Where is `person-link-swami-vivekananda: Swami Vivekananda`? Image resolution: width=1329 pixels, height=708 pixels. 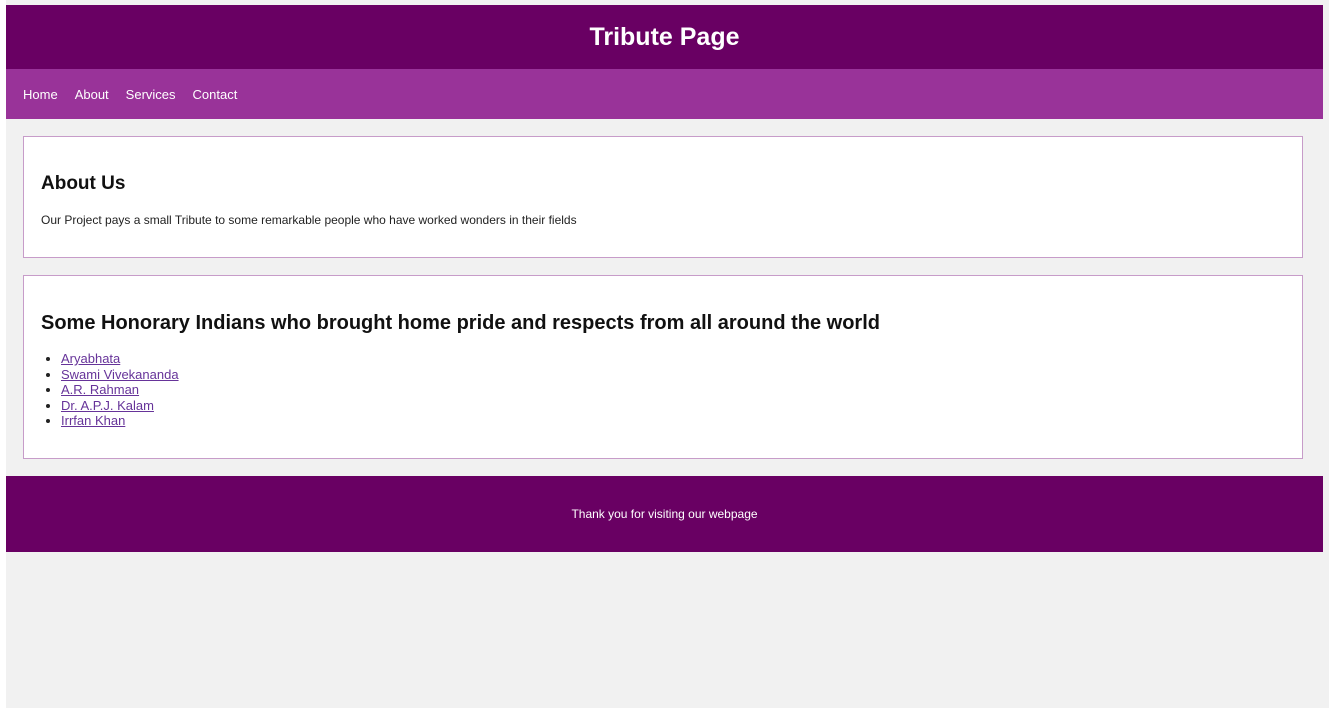 person-link-swami-vivekananda: Swami Vivekananda is located at coordinates (120, 374).